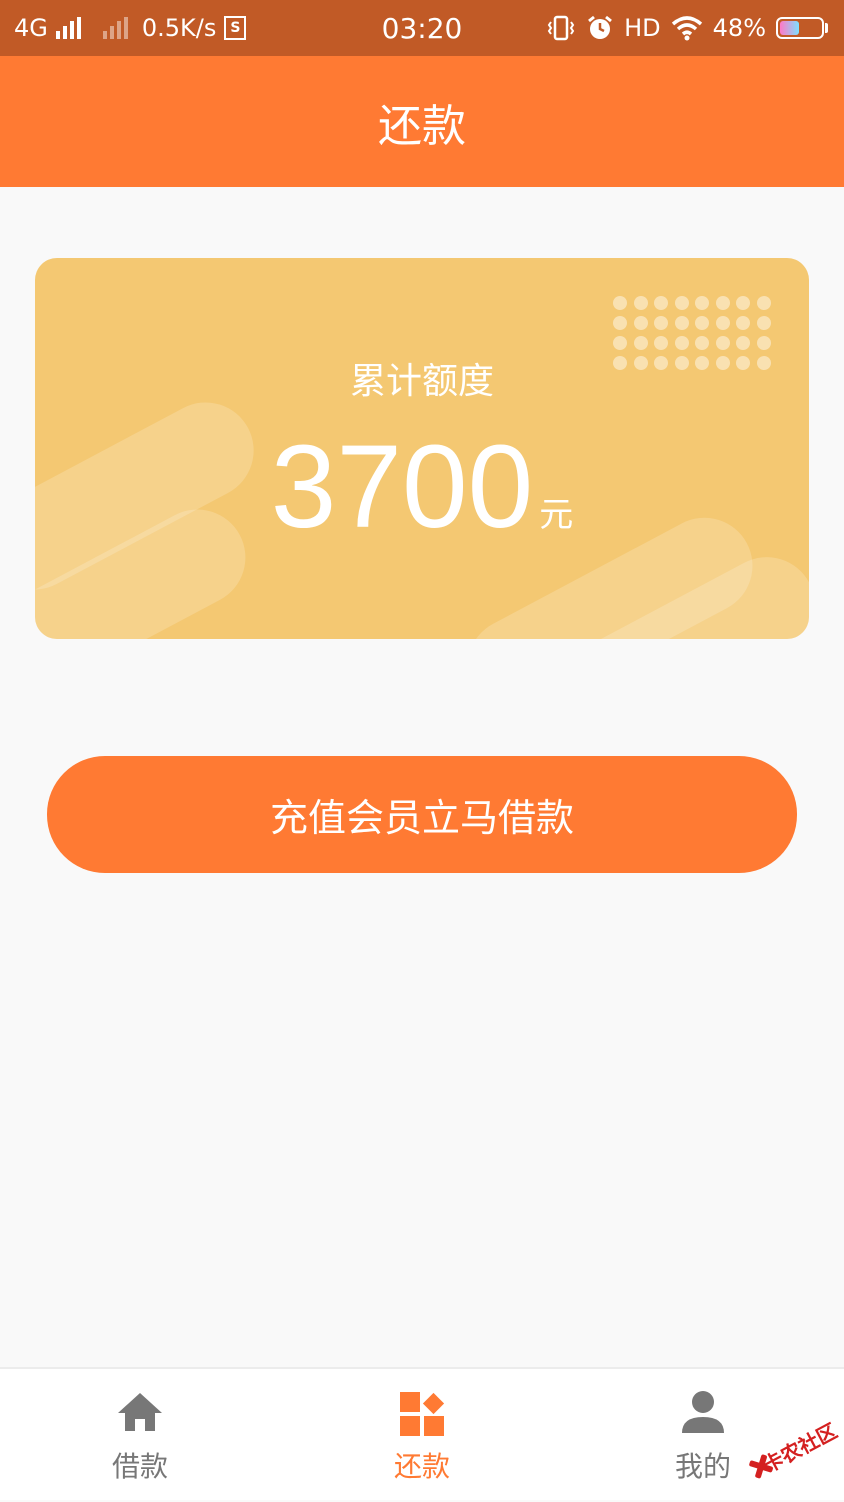  Describe the element at coordinates (702, 1466) in the screenshot. I see `tab-label: 我的` at that location.